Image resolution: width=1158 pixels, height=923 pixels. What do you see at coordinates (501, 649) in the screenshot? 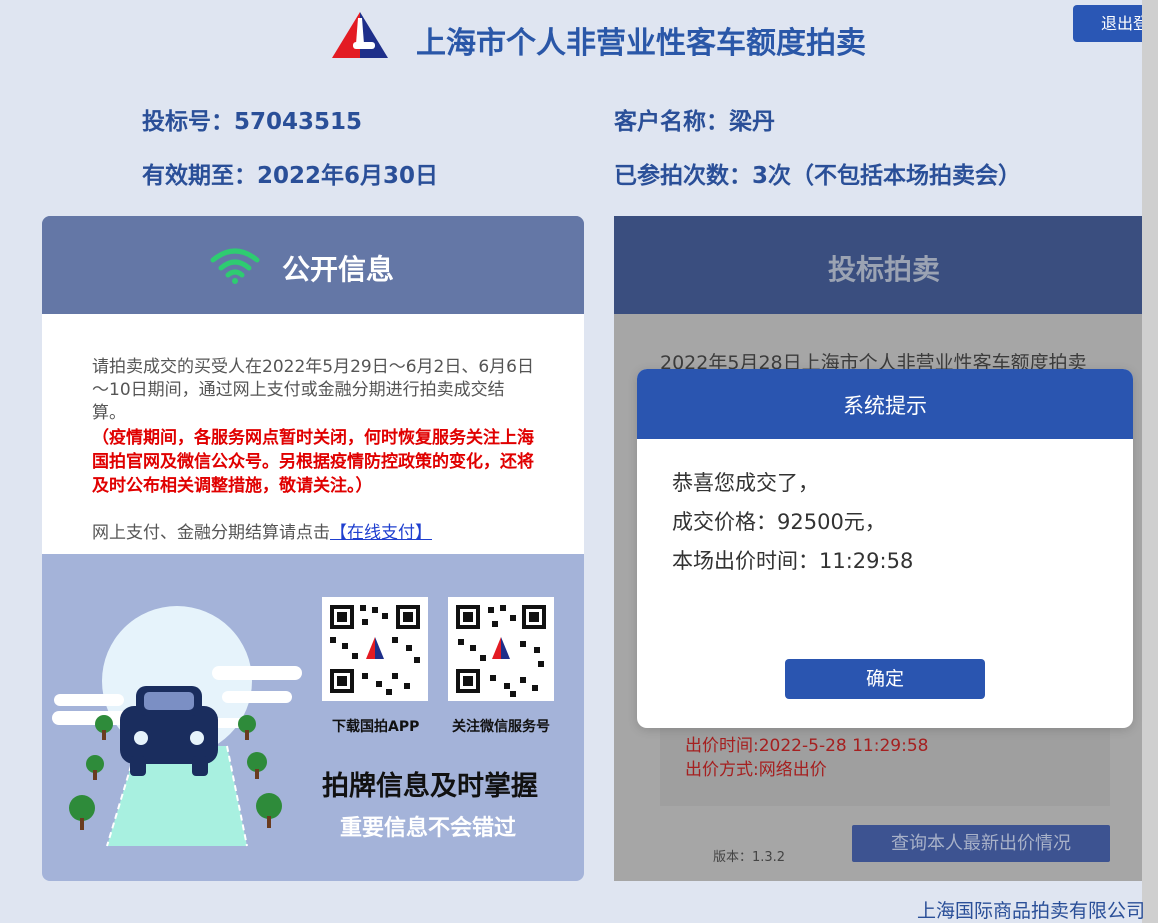
I see `wechat-qr-code` at bounding box center [501, 649].